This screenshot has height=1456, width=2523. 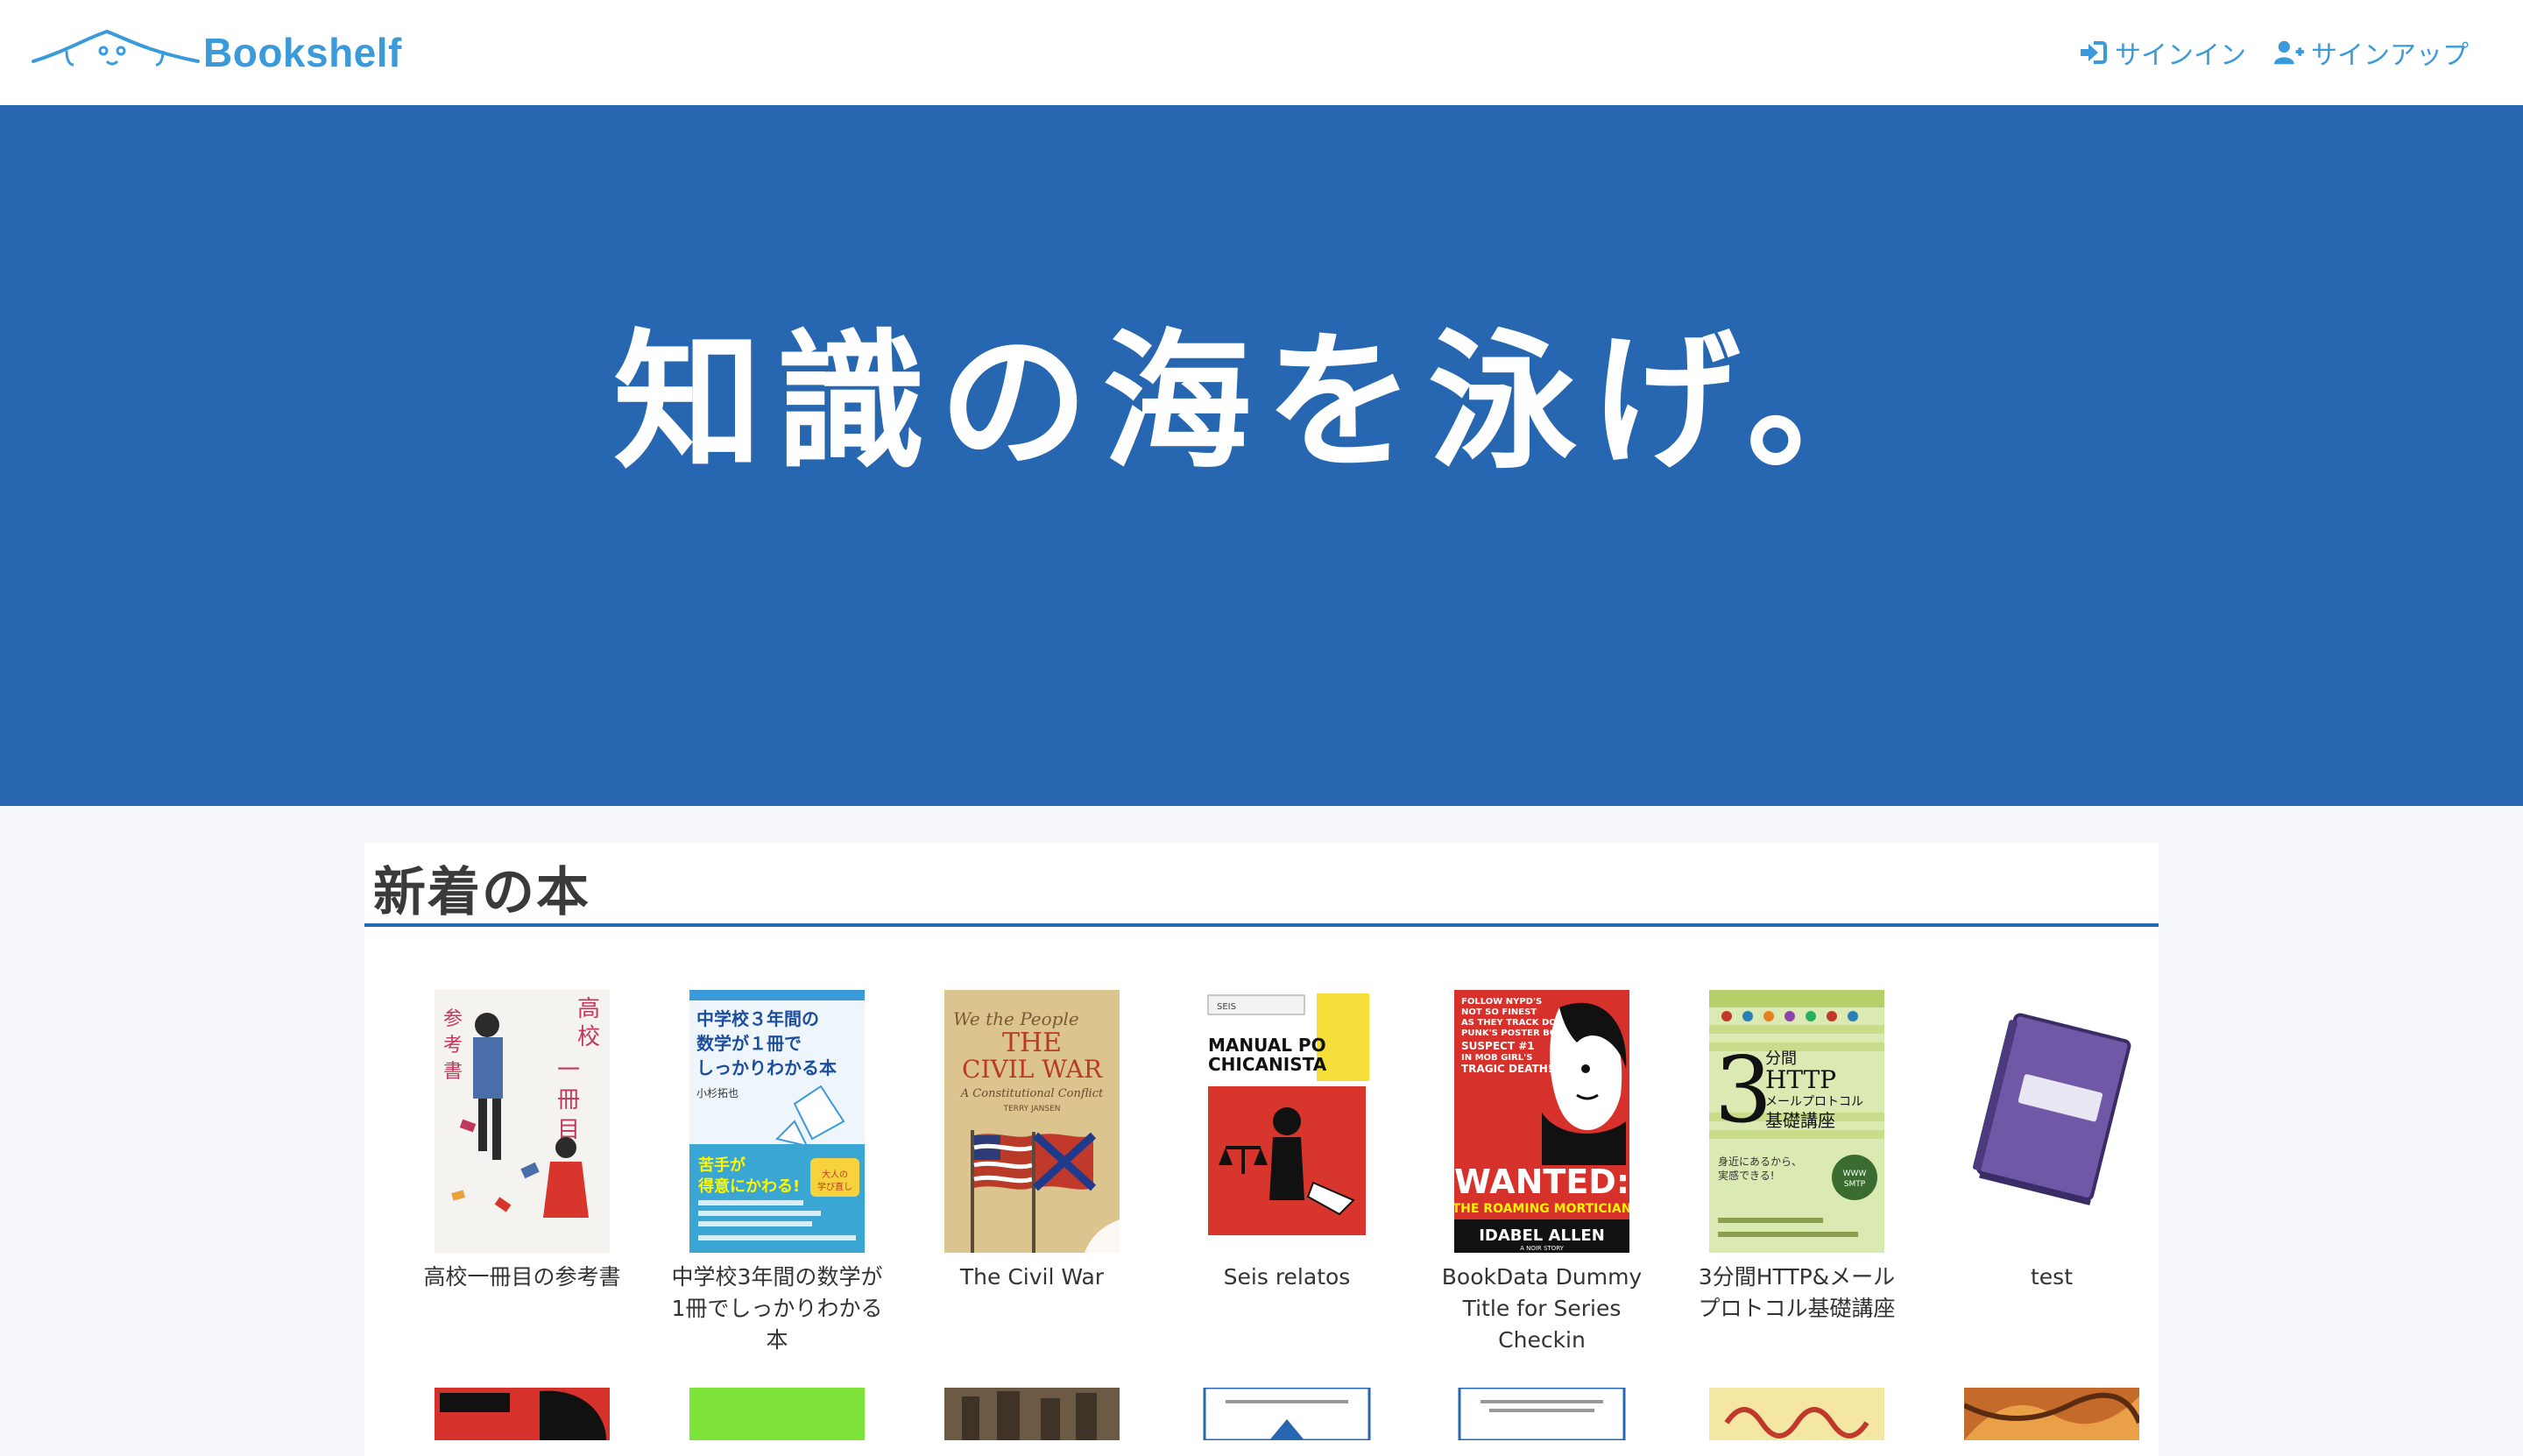 I want to click on svg-text: 冊, so click(x=568, y=1100).